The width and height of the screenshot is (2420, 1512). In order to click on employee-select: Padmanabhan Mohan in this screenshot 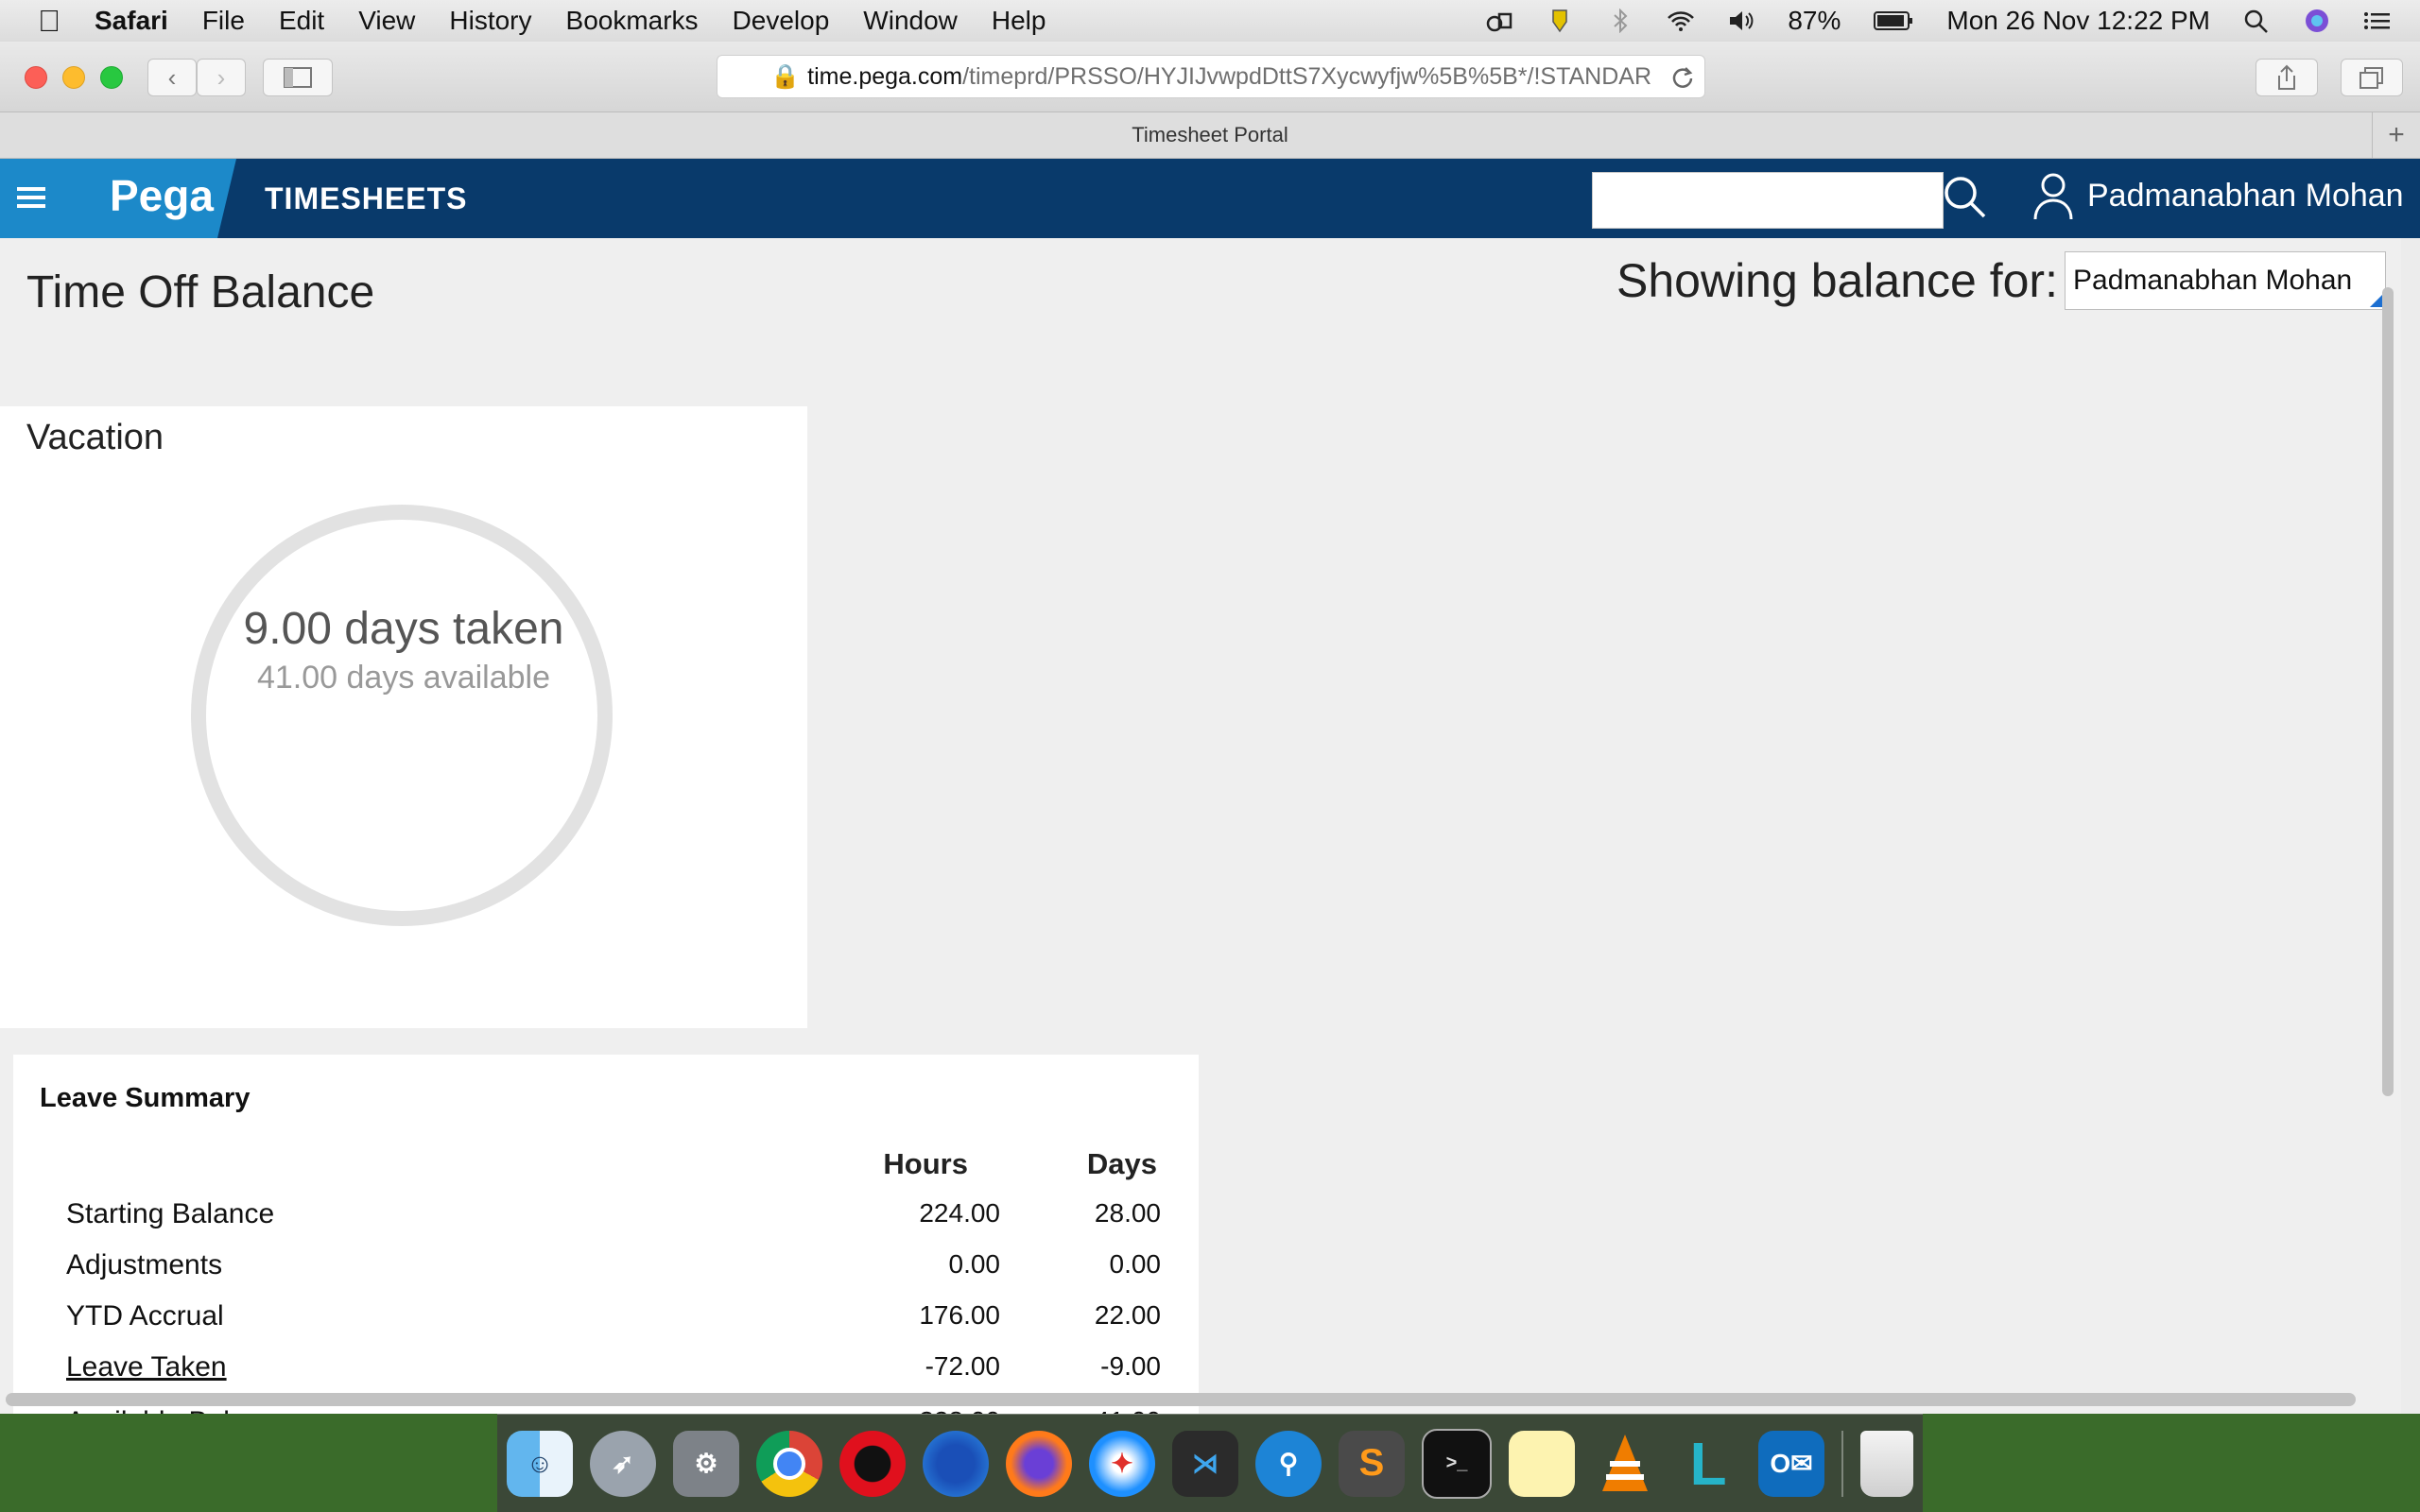, I will do `click(2225, 280)`.